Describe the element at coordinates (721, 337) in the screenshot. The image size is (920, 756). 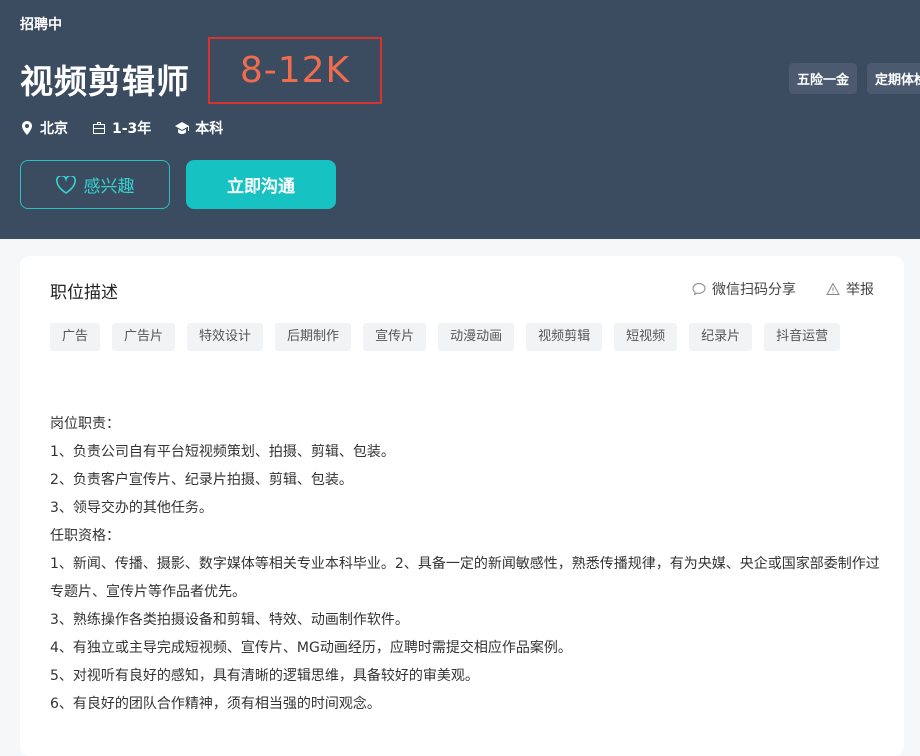
I see `skill-tag: 纪录片` at that location.